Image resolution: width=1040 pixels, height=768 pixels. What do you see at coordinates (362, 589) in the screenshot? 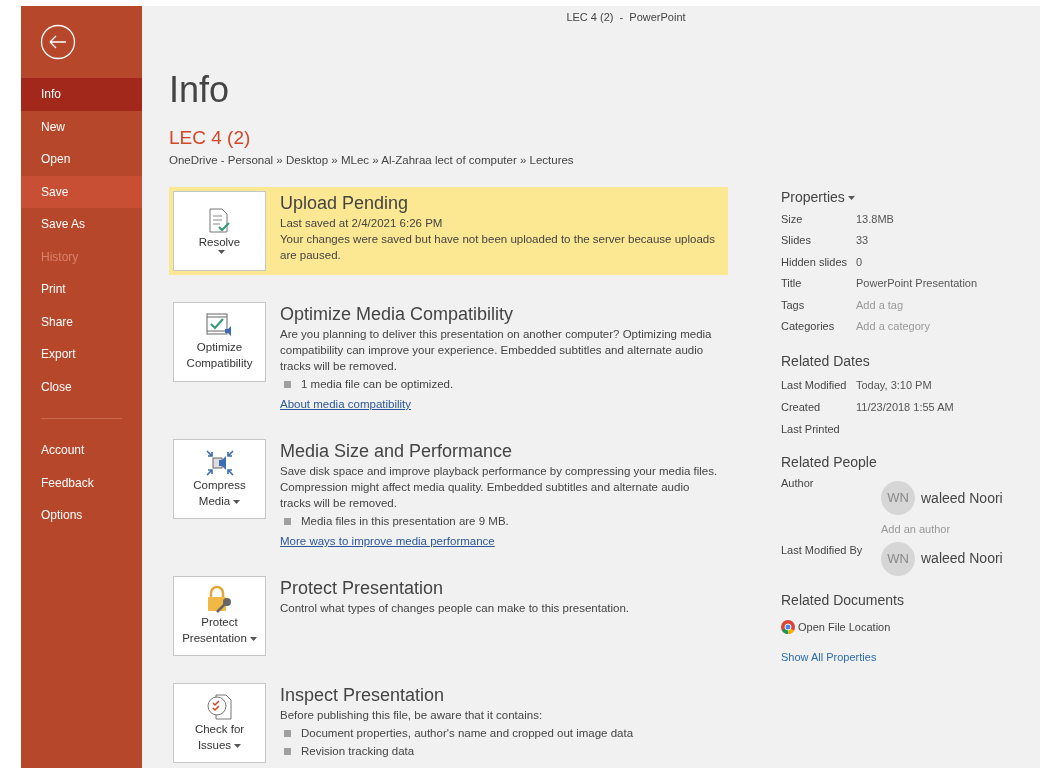
I see `section-title: Protect Presentation` at bounding box center [362, 589].